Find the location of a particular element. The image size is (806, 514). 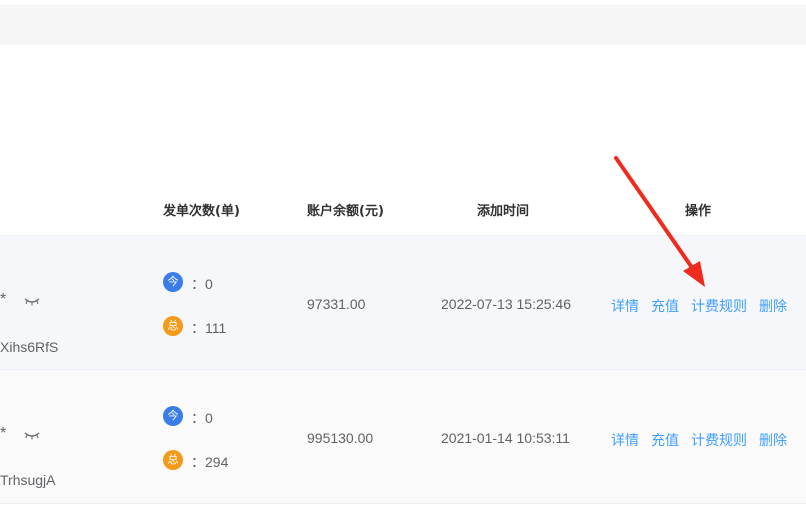

table-header: 发单次数(单) 账户余额(元) 添加时间 操作 is located at coordinates (403, 212).